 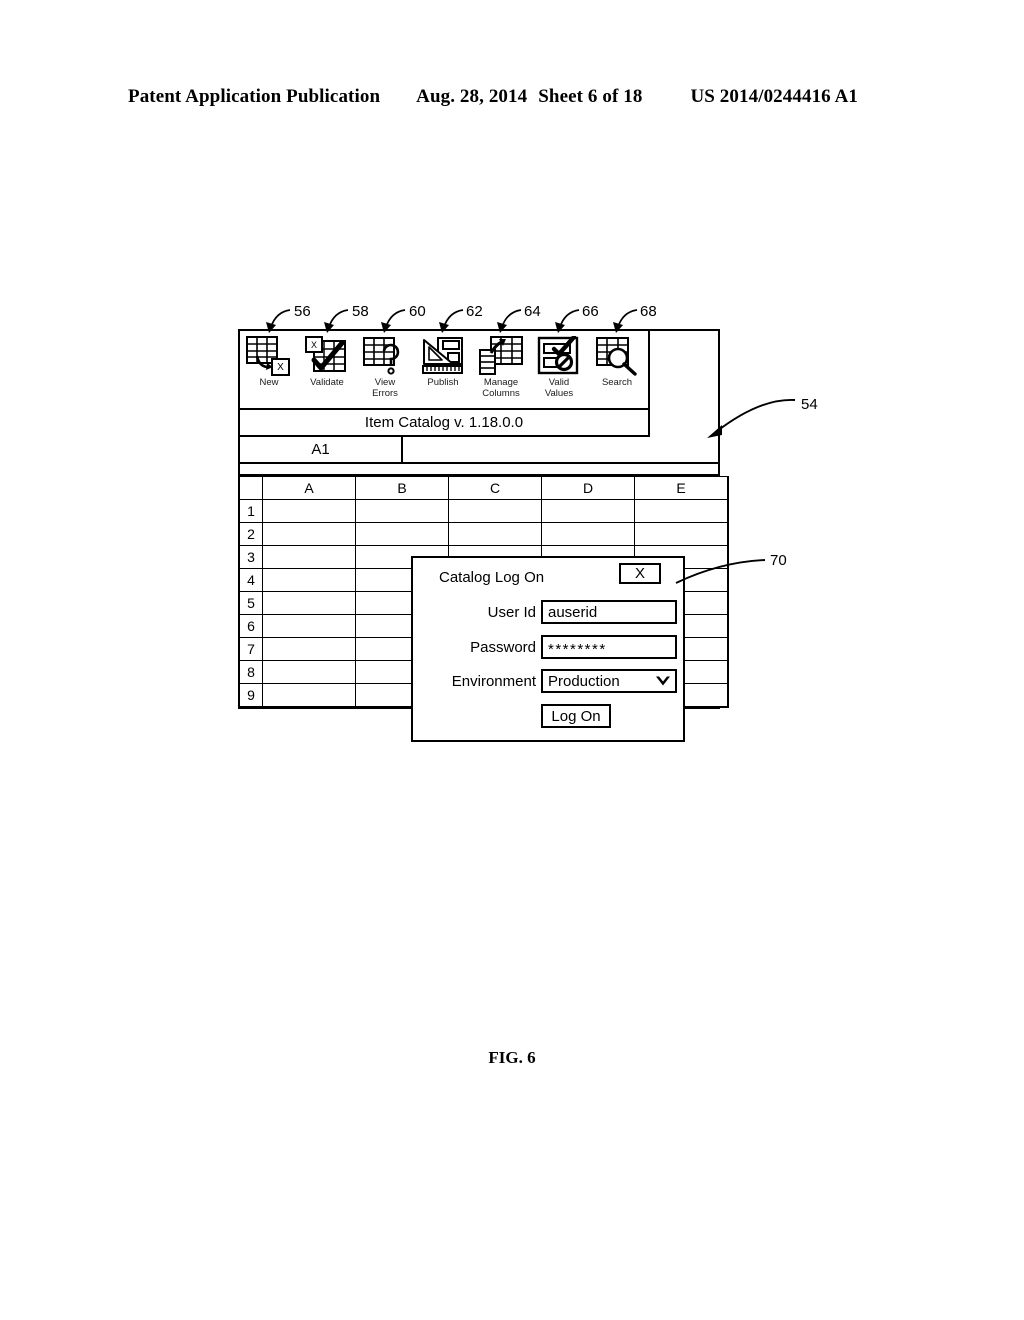 What do you see at coordinates (250, 695) in the screenshot?
I see `row-header-9: 9` at bounding box center [250, 695].